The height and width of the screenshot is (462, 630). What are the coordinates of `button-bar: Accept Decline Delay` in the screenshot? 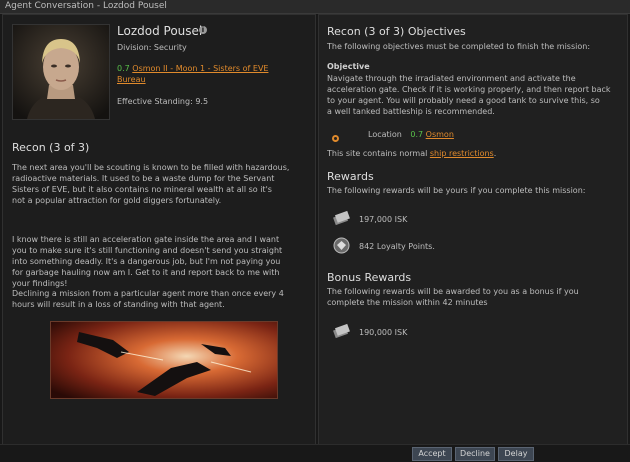 It's located at (315, 453).